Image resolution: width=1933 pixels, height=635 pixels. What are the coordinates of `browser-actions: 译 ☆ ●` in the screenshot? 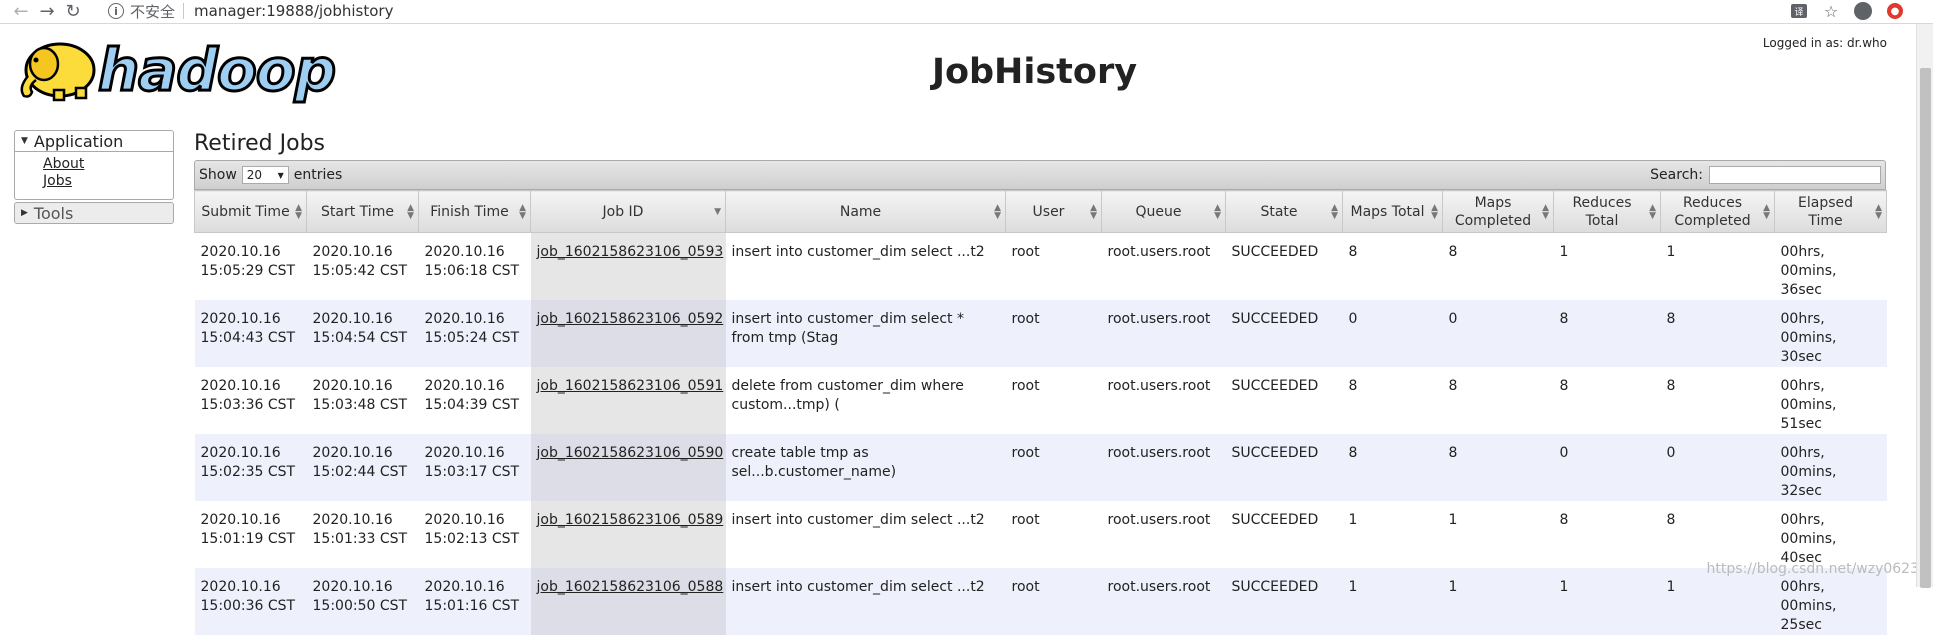 It's located at (1847, 11).